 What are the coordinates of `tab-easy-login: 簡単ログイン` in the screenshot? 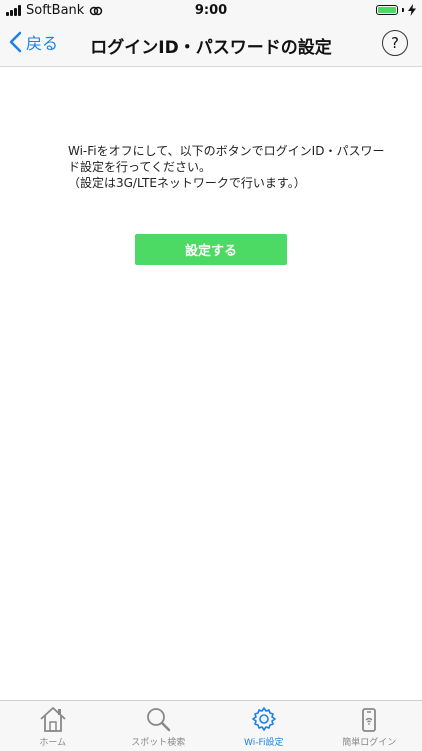 It's located at (369, 726).